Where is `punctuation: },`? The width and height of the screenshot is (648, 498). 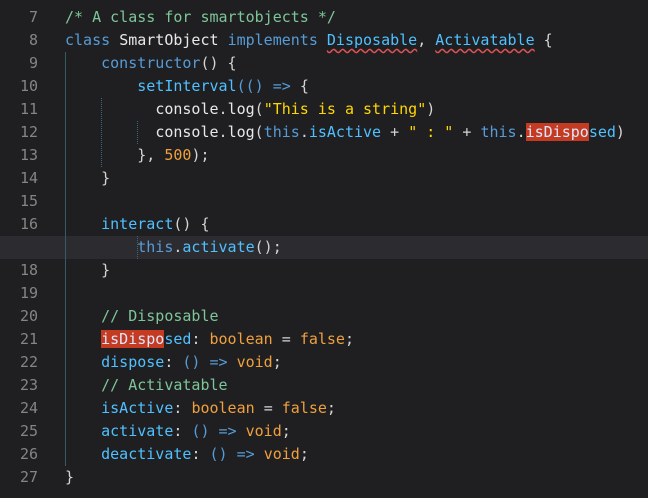 punctuation: }, is located at coordinates (146, 155).